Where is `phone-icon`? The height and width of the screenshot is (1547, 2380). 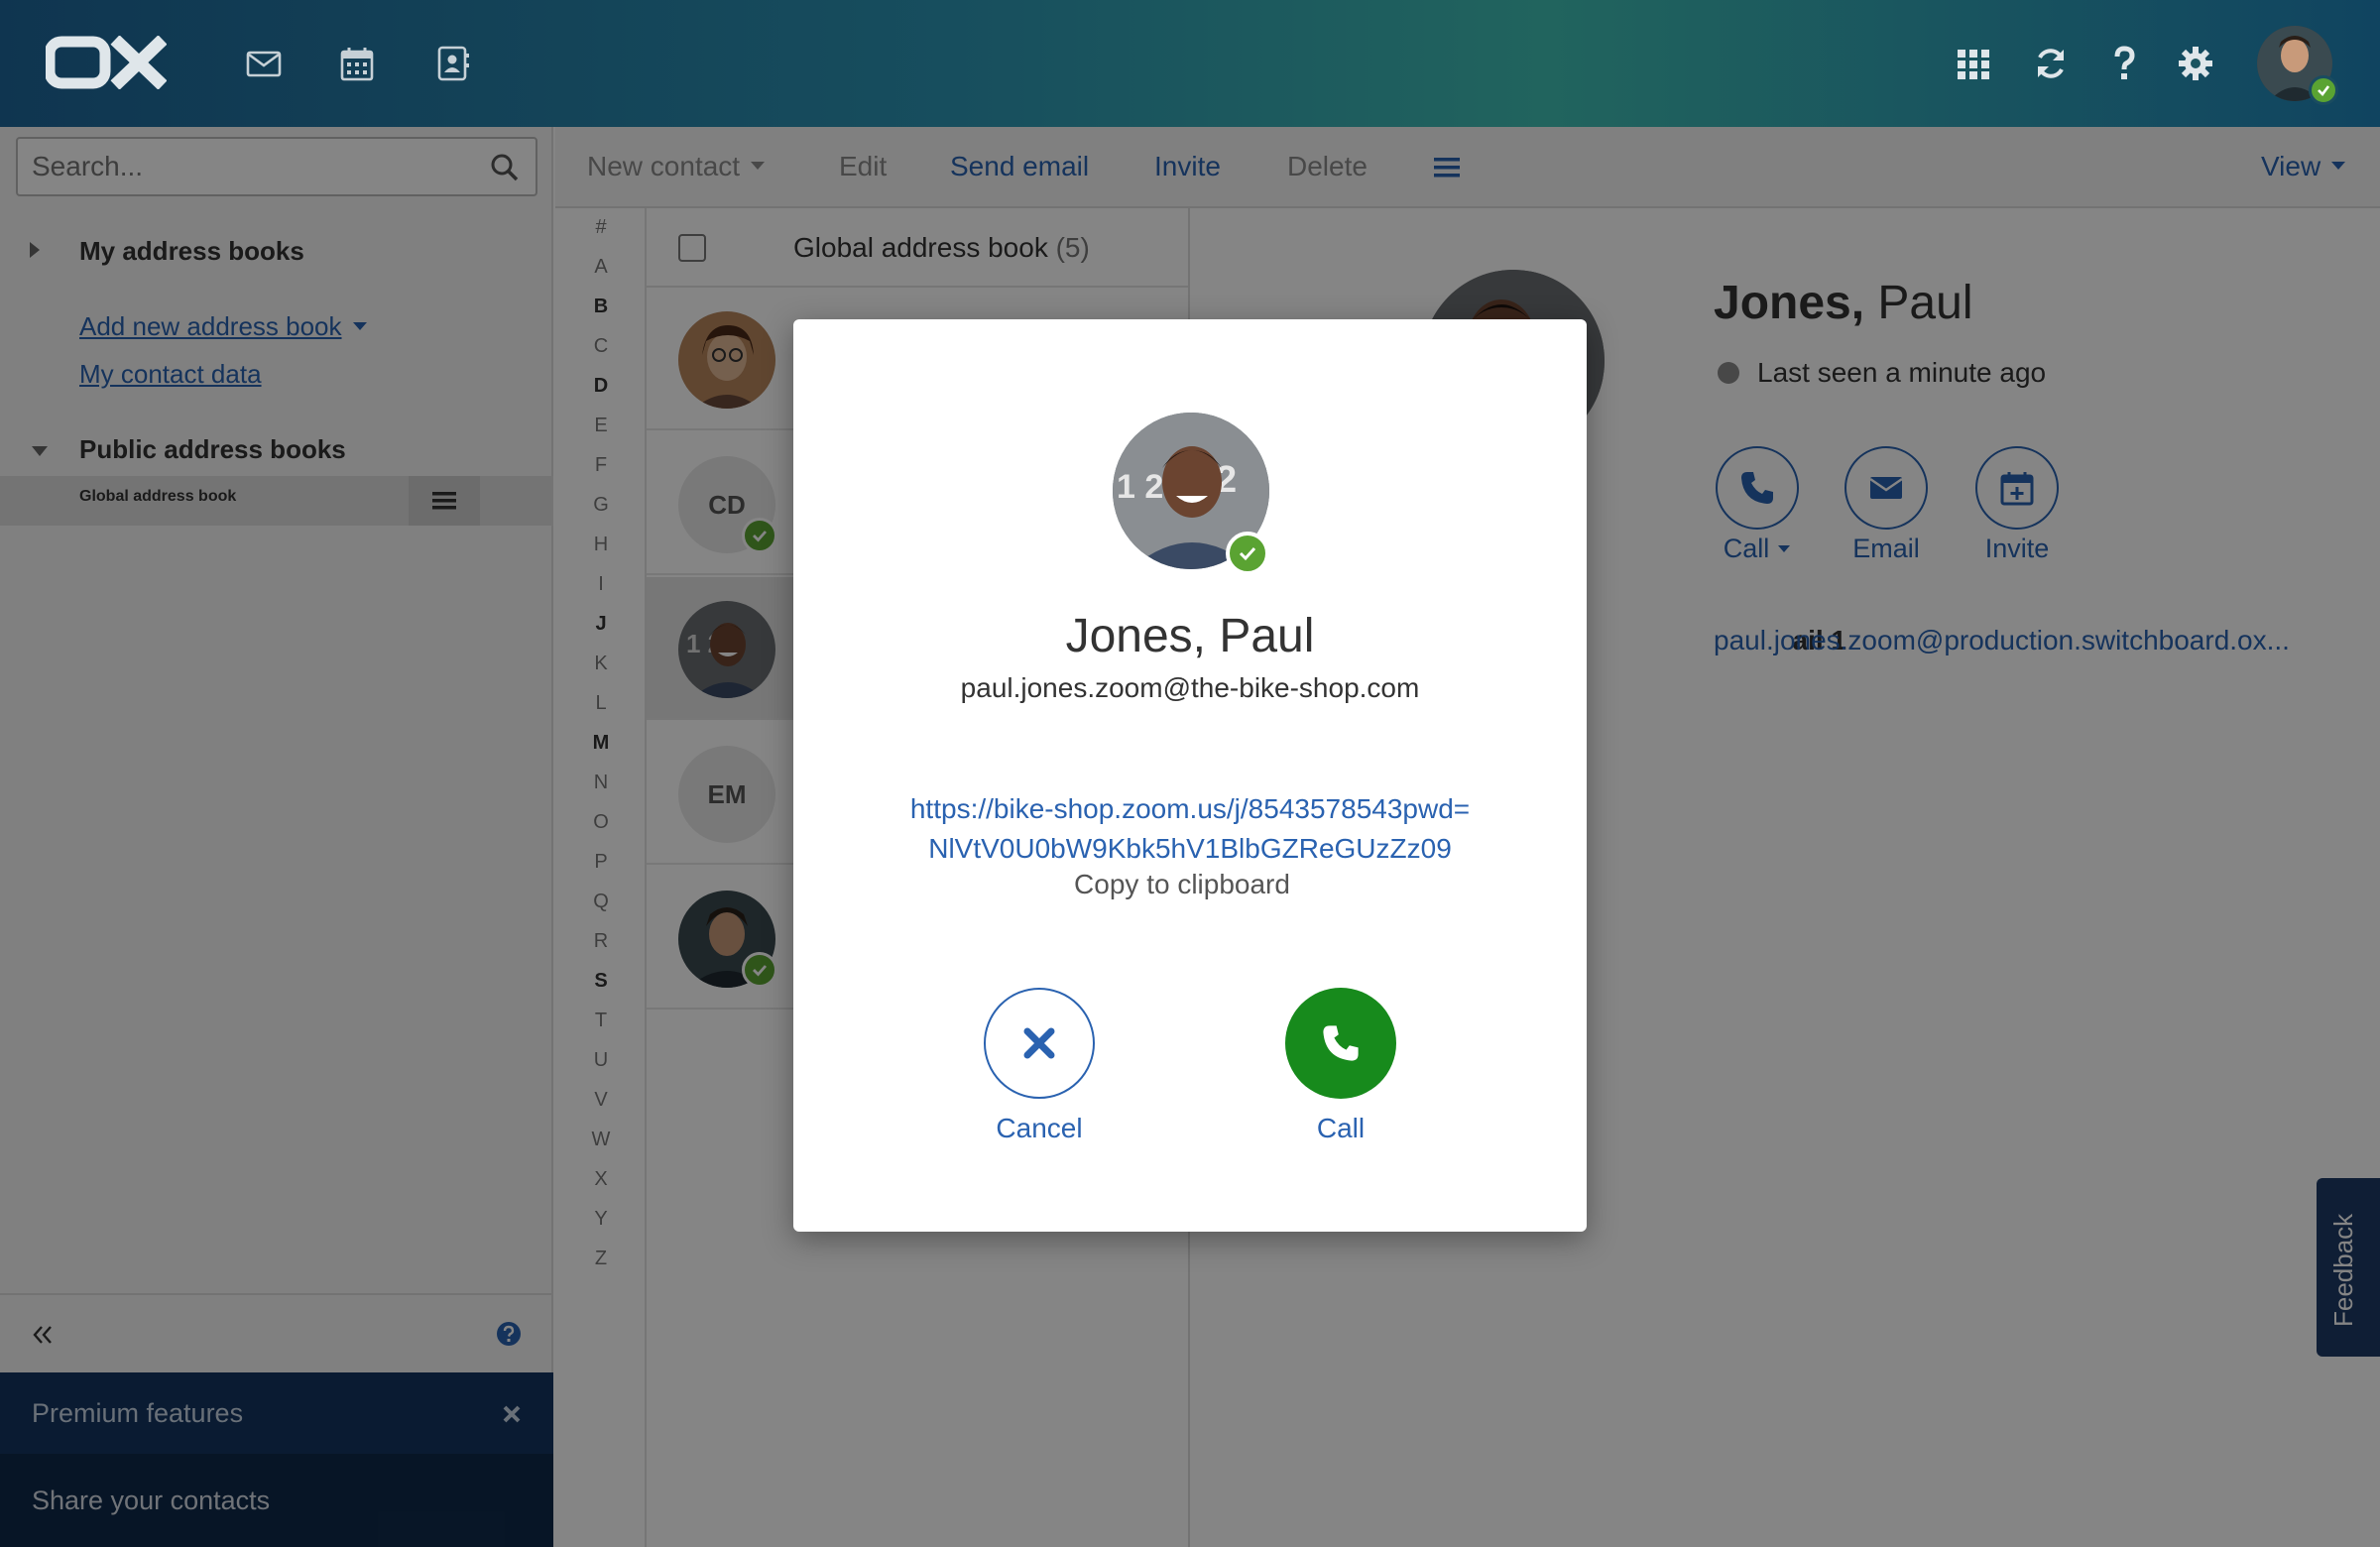
phone-icon is located at coordinates (1341, 1043).